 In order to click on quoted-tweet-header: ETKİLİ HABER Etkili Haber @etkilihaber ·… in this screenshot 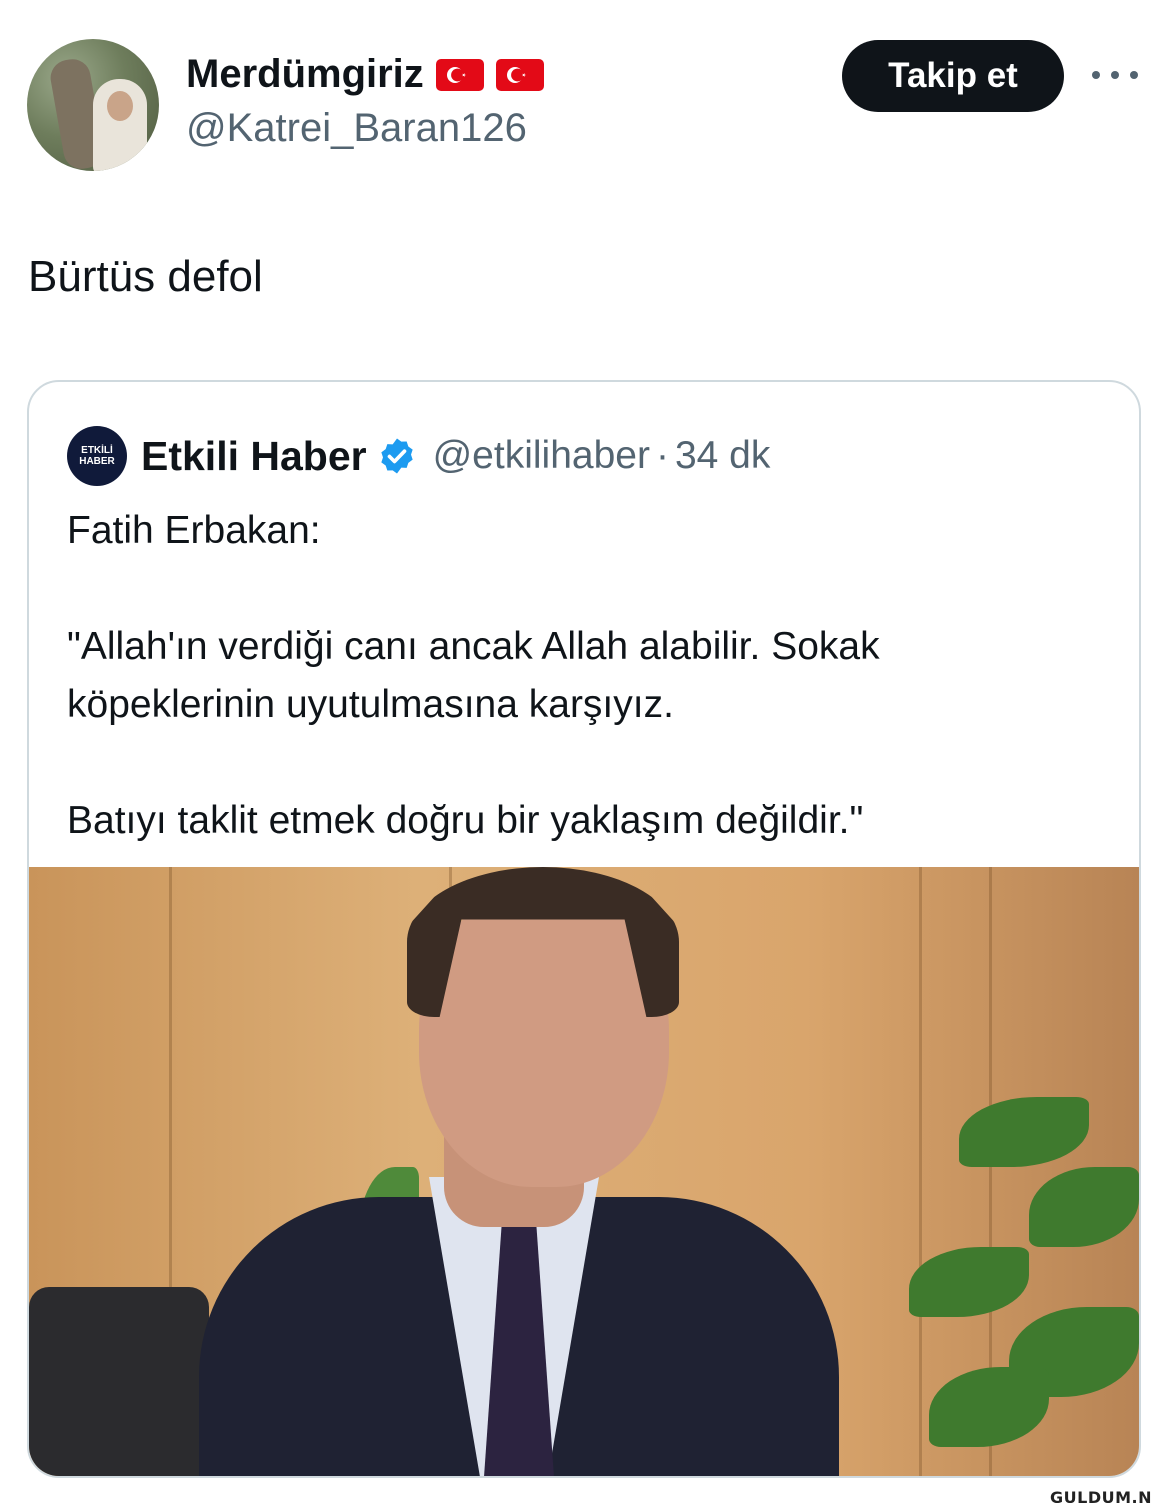, I will do `click(418, 456)`.